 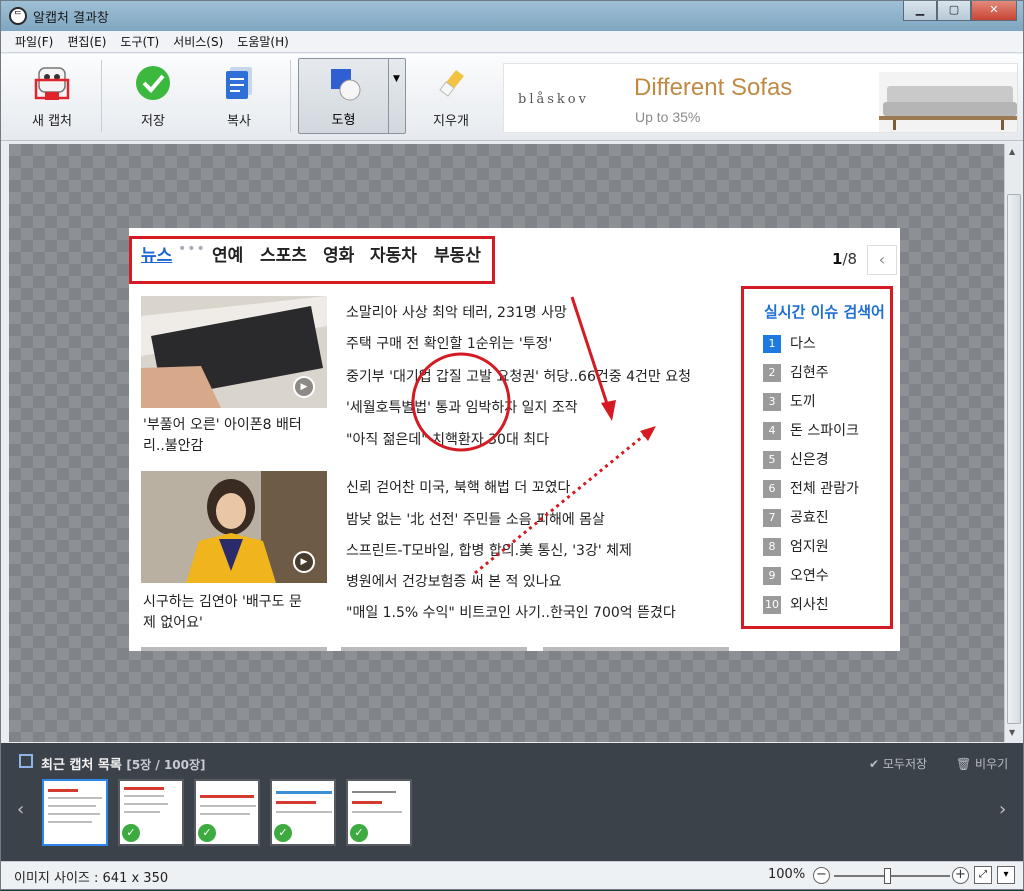 What do you see at coordinates (789, 401) in the screenshot?
I see `ranking-item: 3 도끼` at bounding box center [789, 401].